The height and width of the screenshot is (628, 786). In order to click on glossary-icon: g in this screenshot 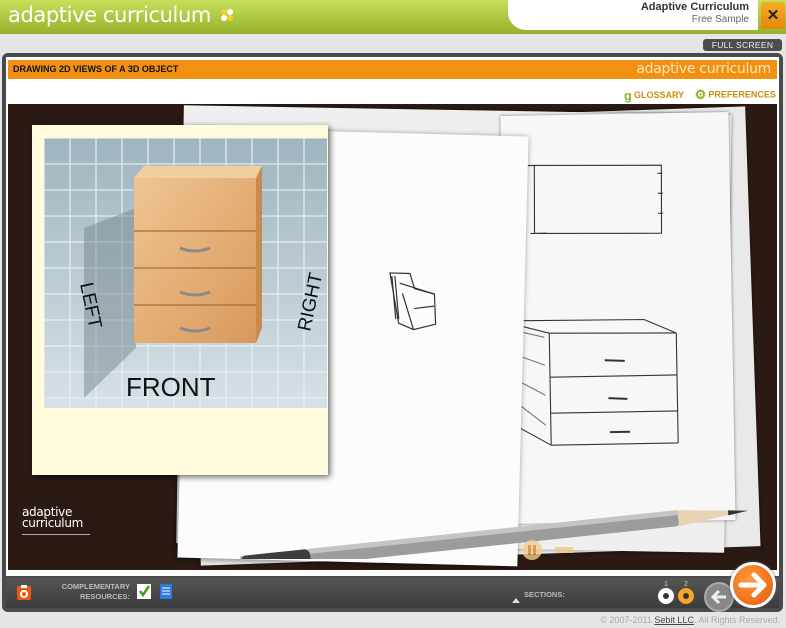, I will do `click(628, 95)`.